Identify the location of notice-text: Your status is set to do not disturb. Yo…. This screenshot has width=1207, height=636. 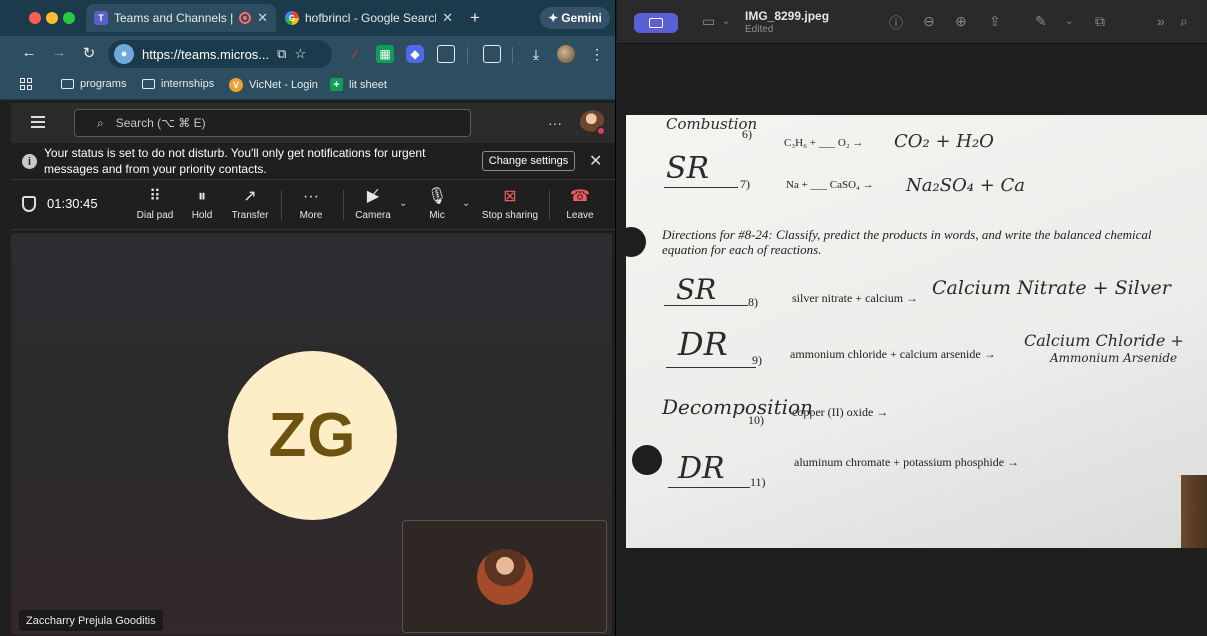
(235, 161).